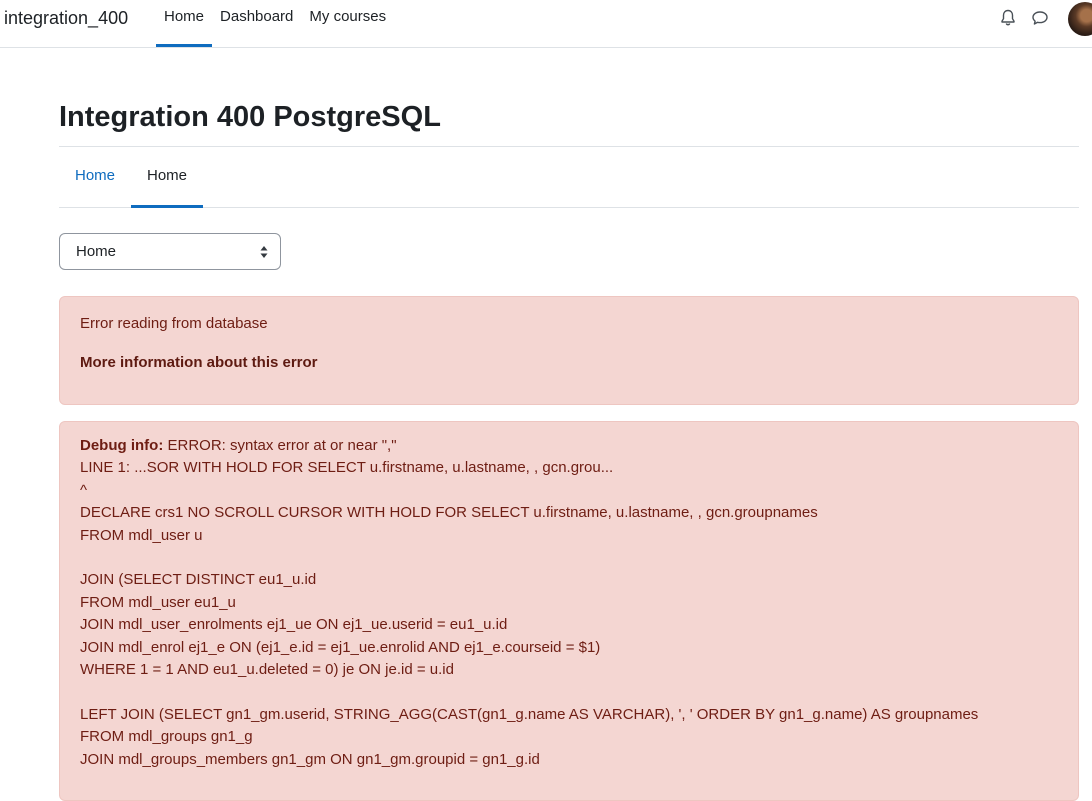 Image resolution: width=1092 pixels, height=801 pixels. I want to click on debug-error-text: ERROR: syntax error at or near ",", so click(280, 445).